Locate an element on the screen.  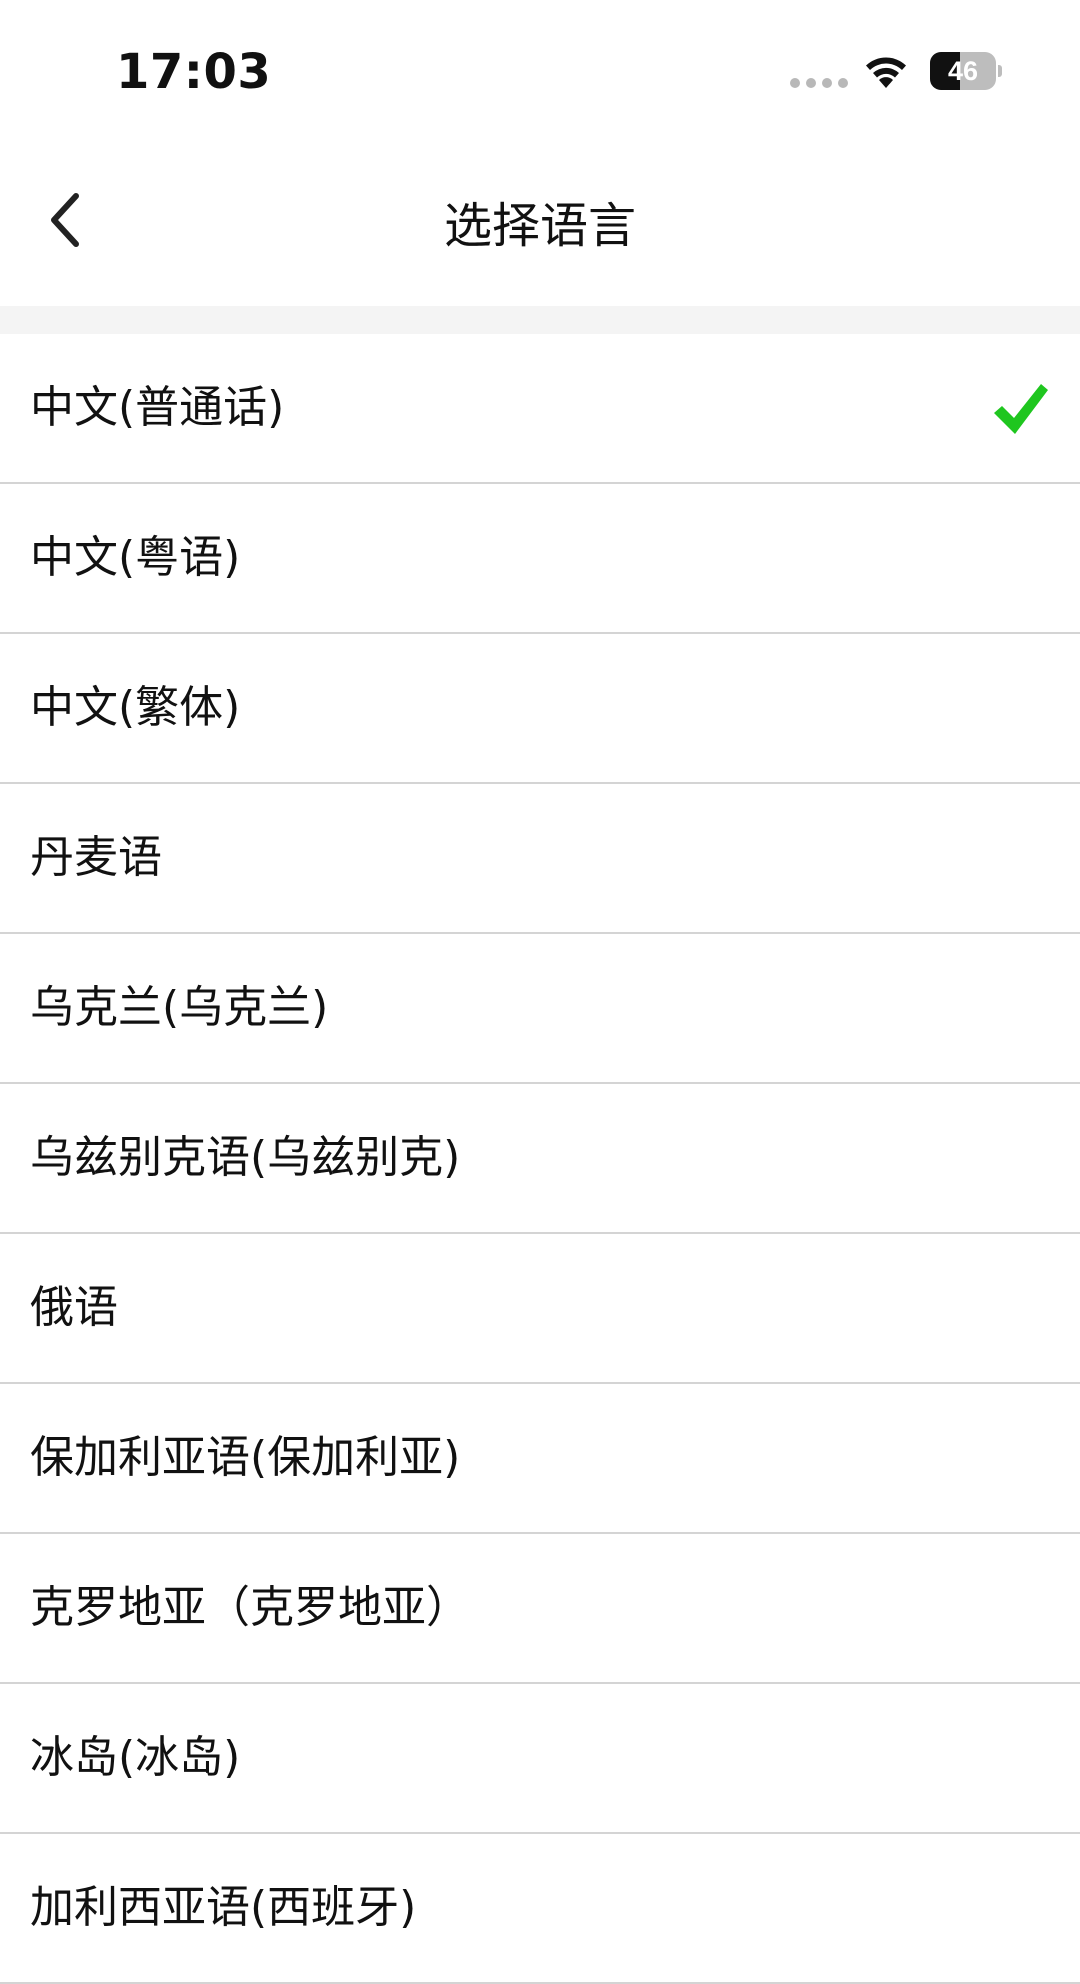
language-item: 乌克兰(乌克兰) is located at coordinates (540, 1009).